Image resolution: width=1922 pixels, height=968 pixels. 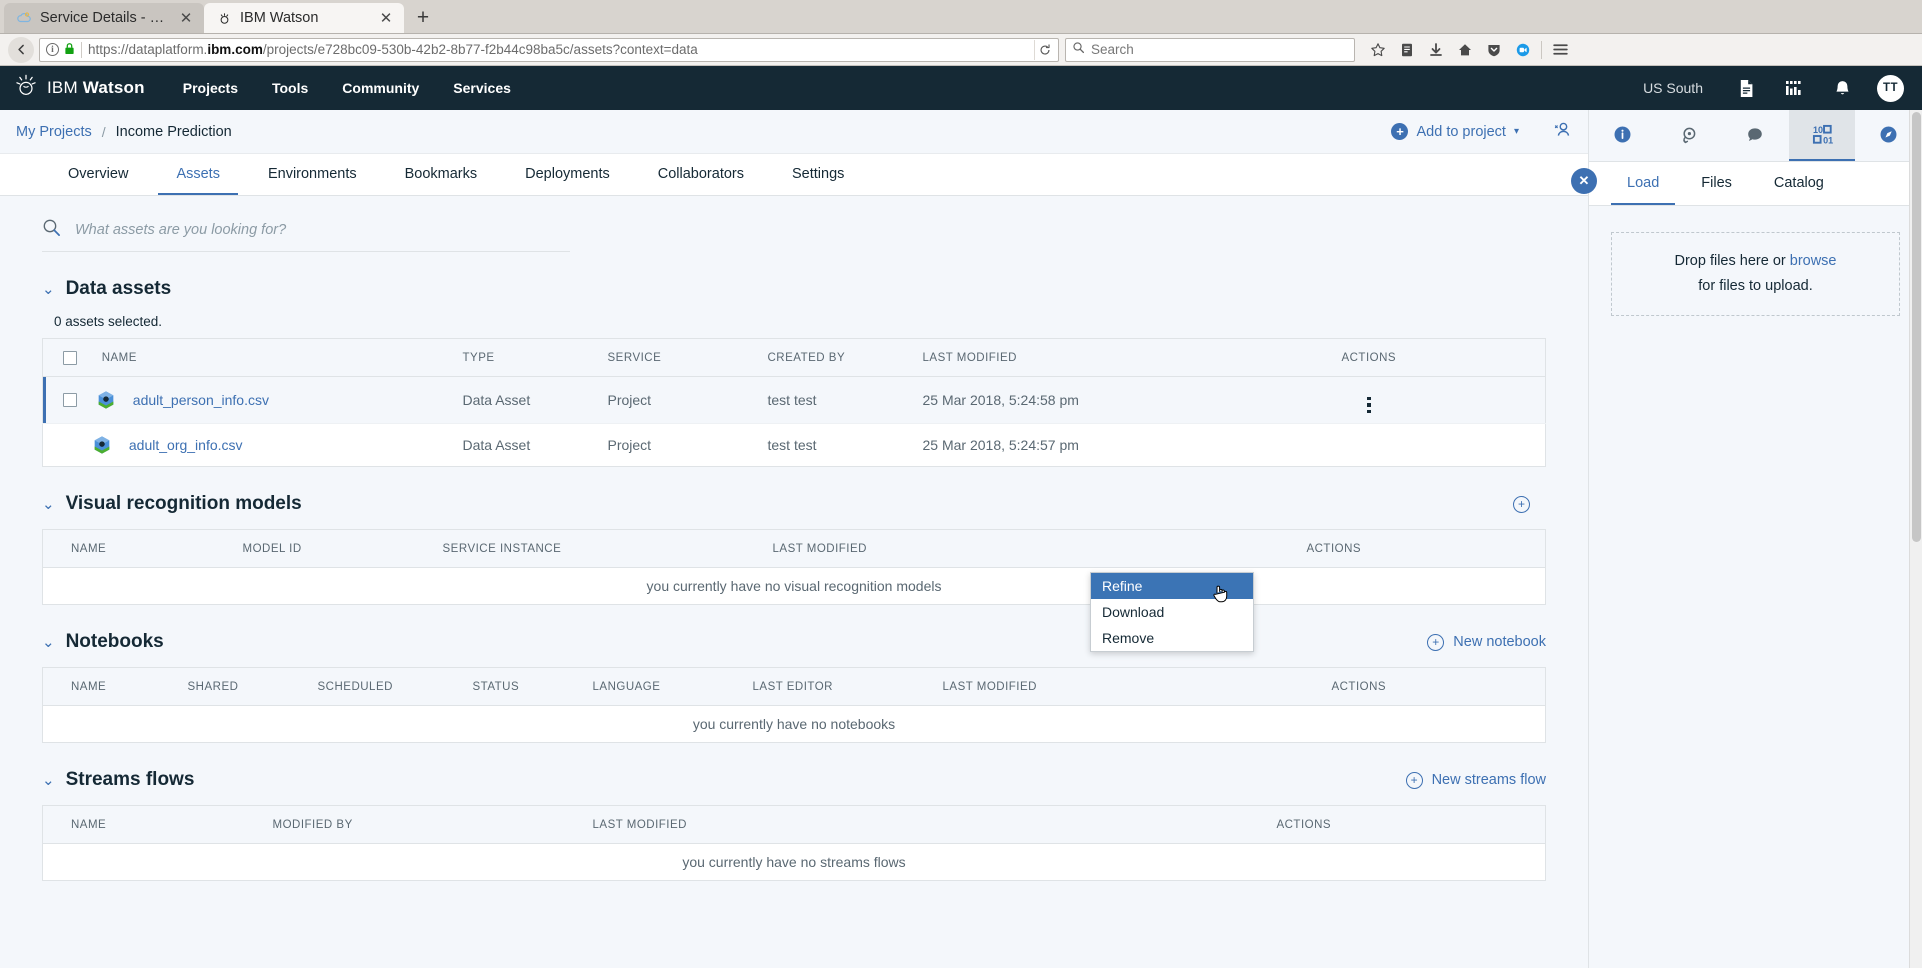 I want to click on new-tab-button: +, so click(x=423, y=18).